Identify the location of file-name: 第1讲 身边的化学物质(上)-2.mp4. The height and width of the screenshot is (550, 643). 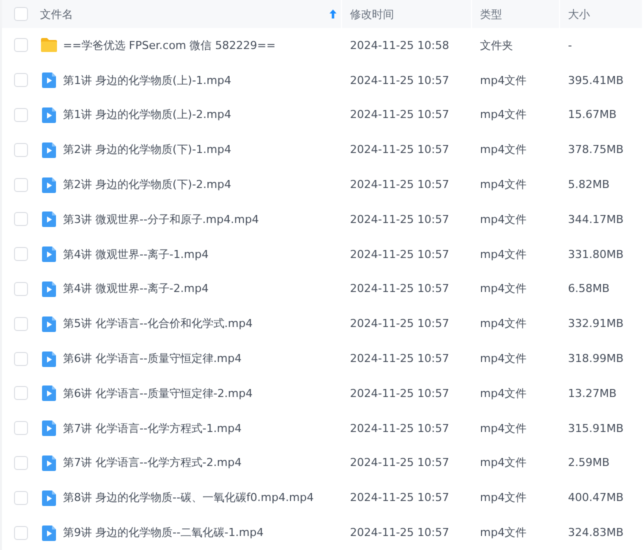
(147, 114).